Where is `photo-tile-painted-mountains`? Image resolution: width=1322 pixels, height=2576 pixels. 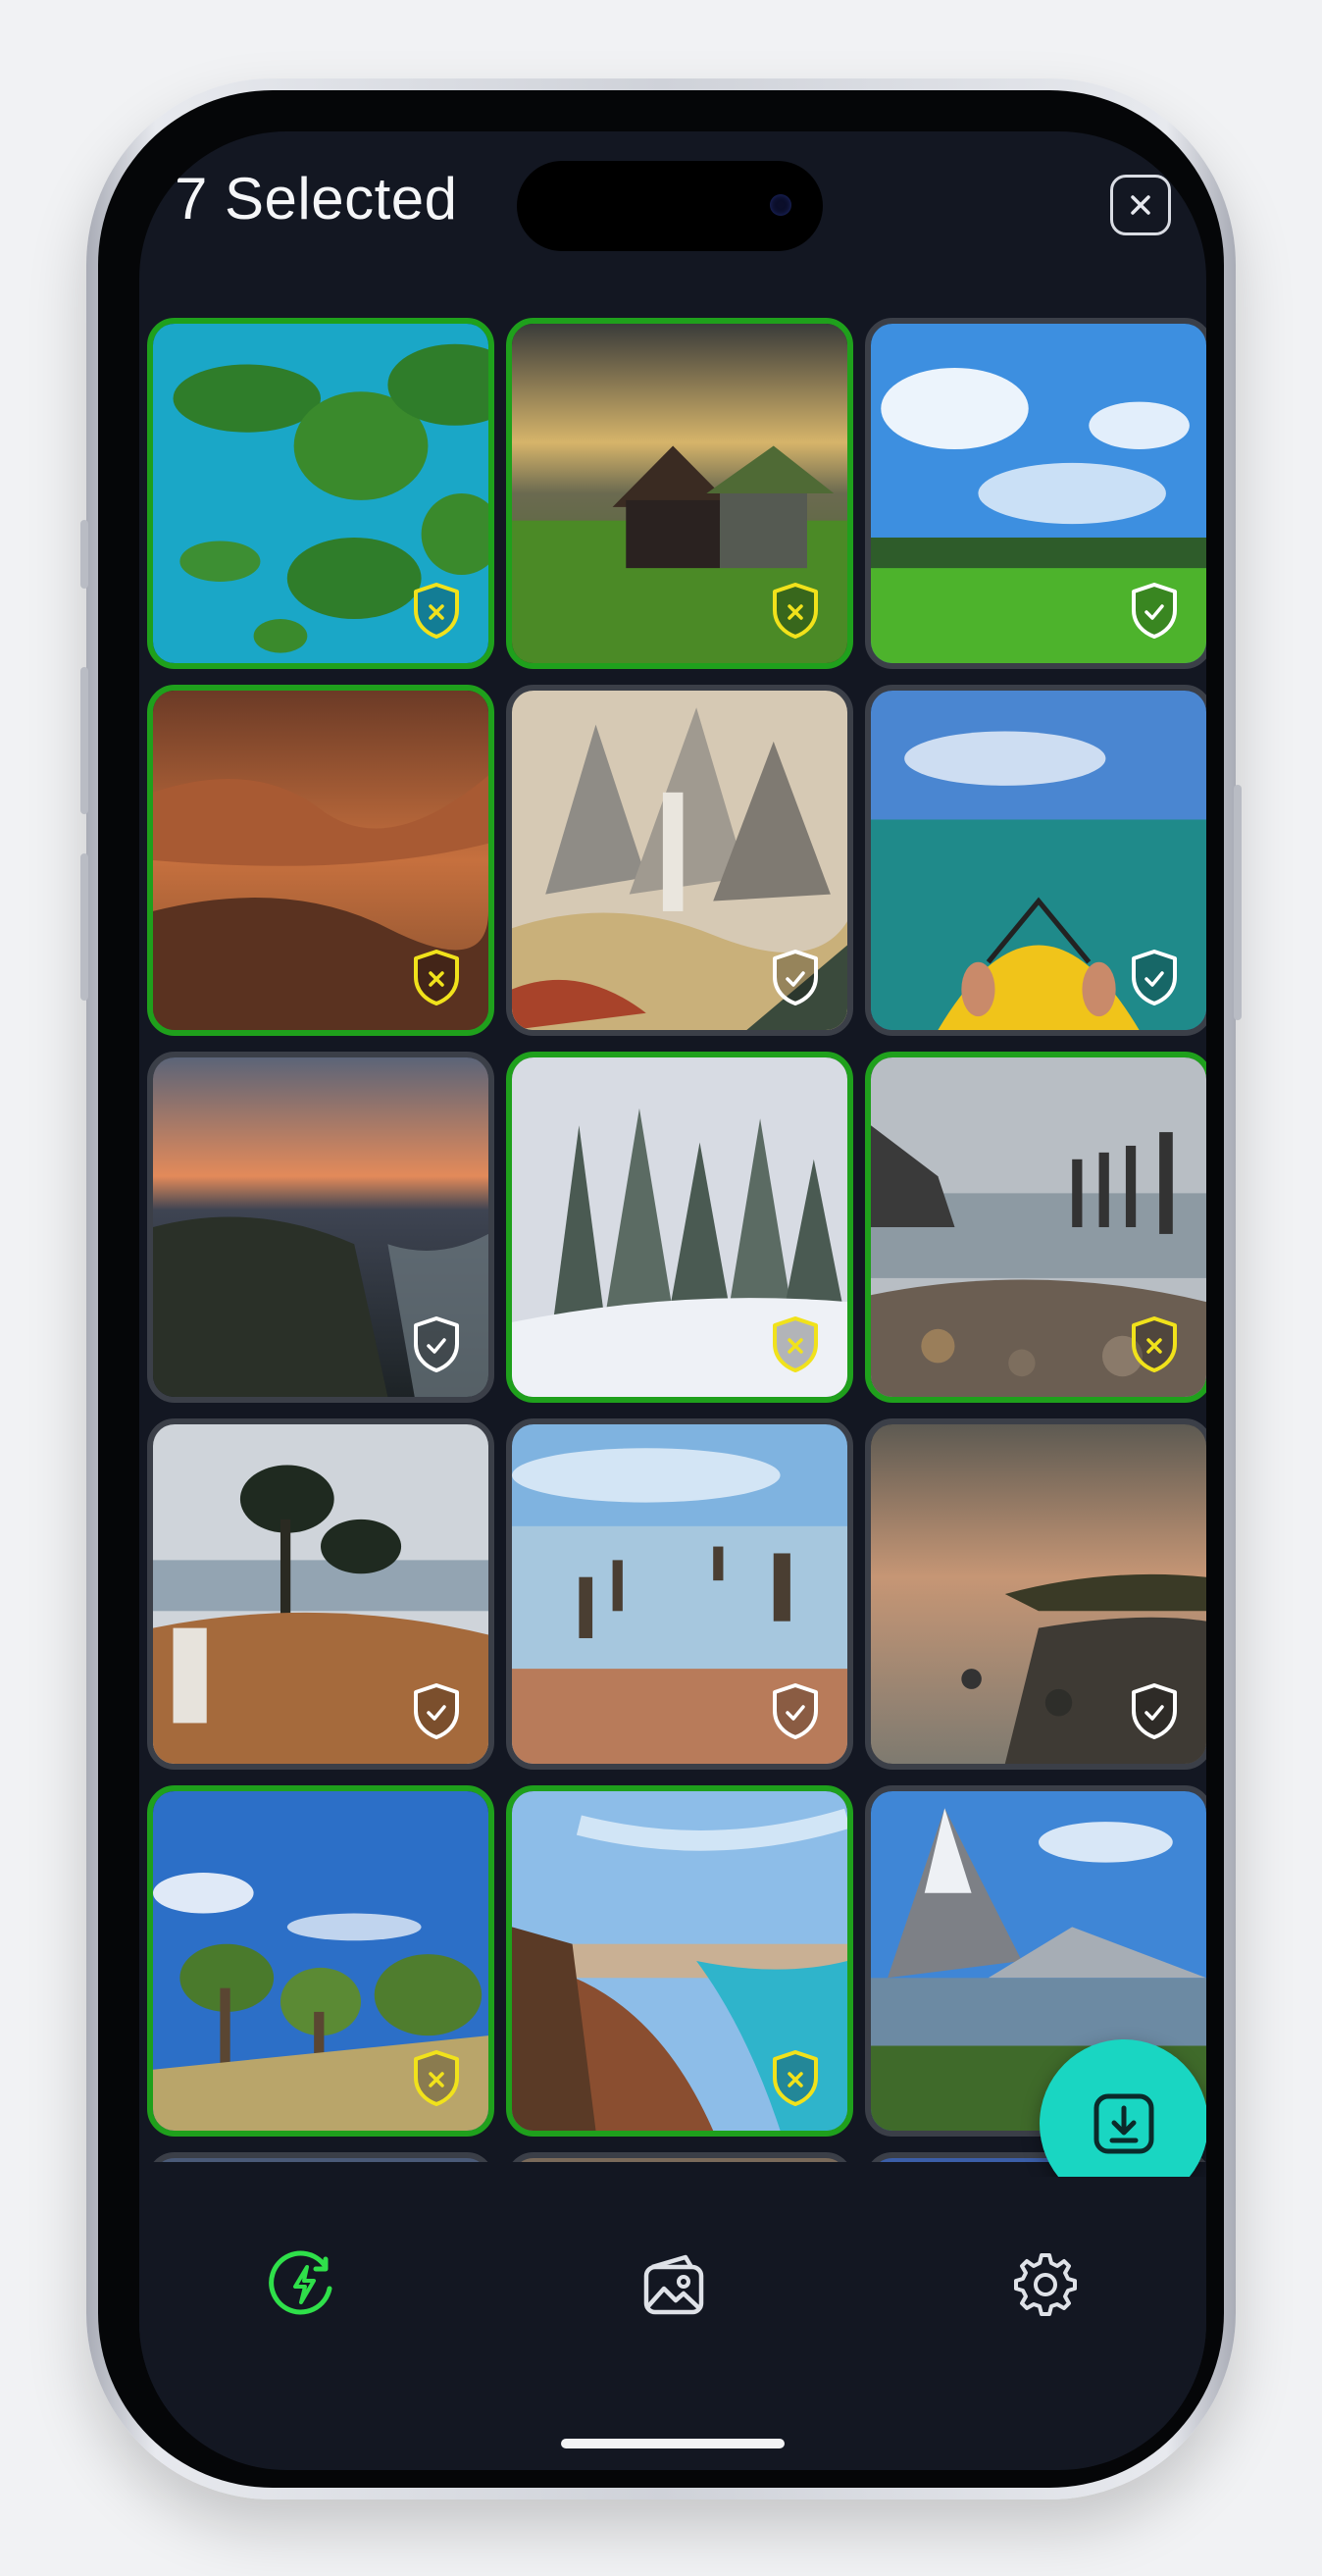 photo-tile-painted-mountains is located at coordinates (679, 860).